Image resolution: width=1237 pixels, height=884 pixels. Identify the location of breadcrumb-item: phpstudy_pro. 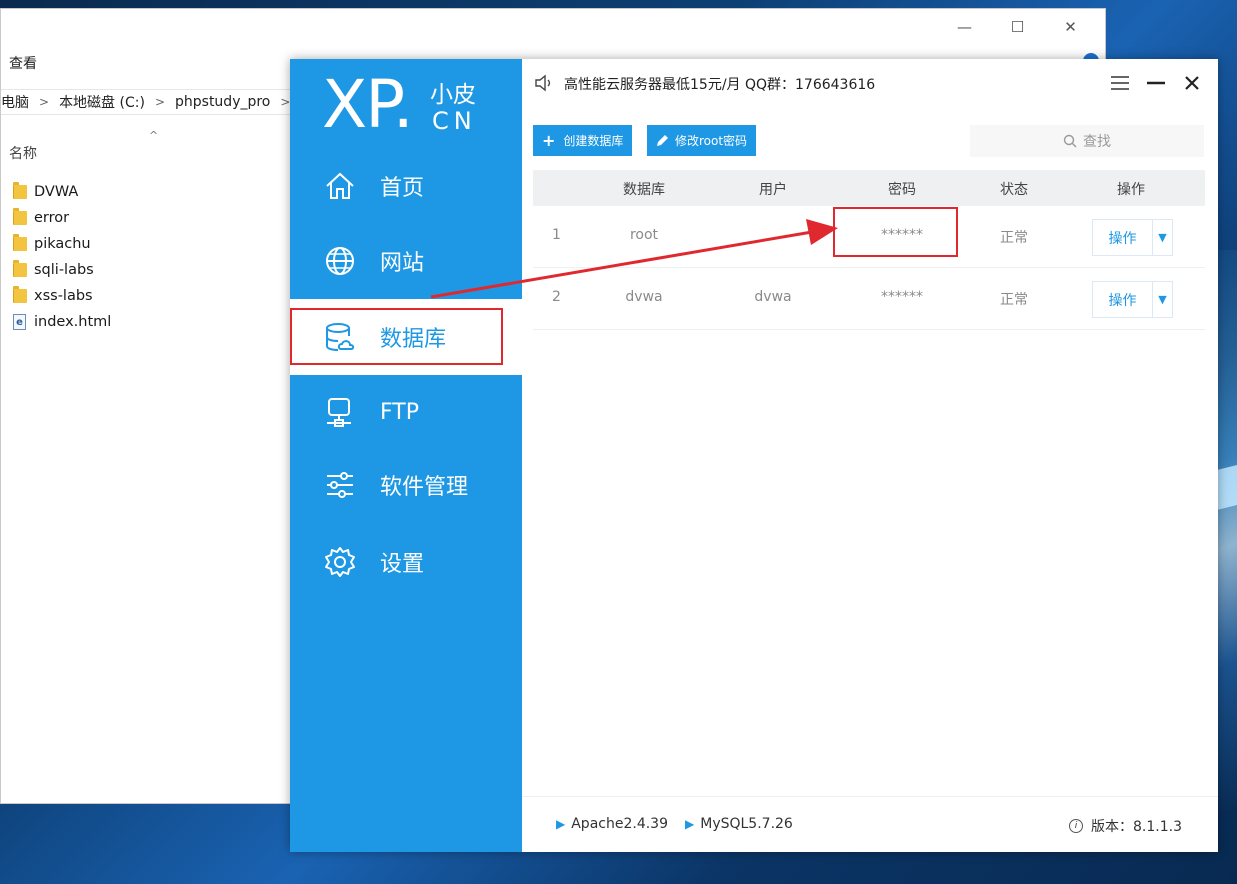
(222, 102).